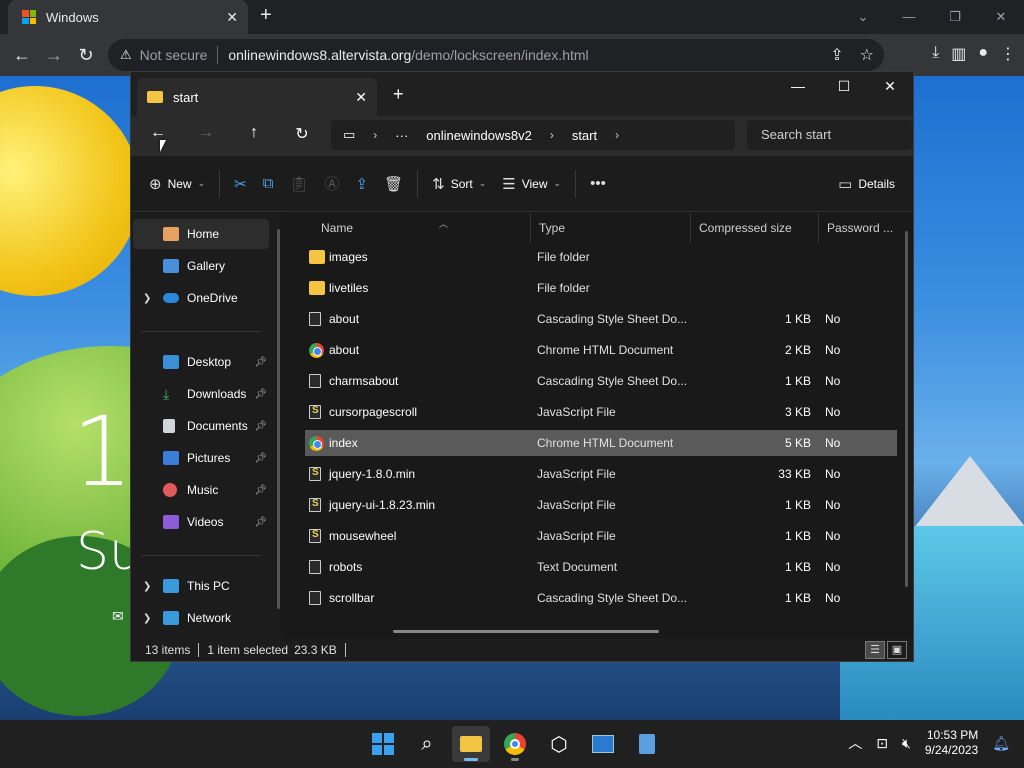 This screenshot has width=1024, height=768. Describe the element at coordinates (201, 266) in the screenshot. I see `nav-item-gallery: Gallery` at that location.